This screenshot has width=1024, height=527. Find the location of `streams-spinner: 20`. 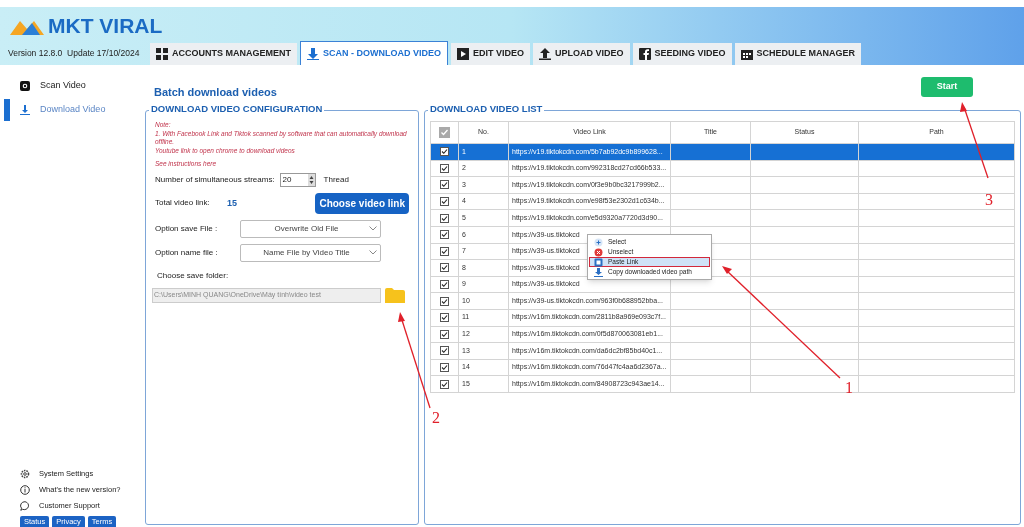

streams-spinner: 20 is located at coordinates (297, 179).